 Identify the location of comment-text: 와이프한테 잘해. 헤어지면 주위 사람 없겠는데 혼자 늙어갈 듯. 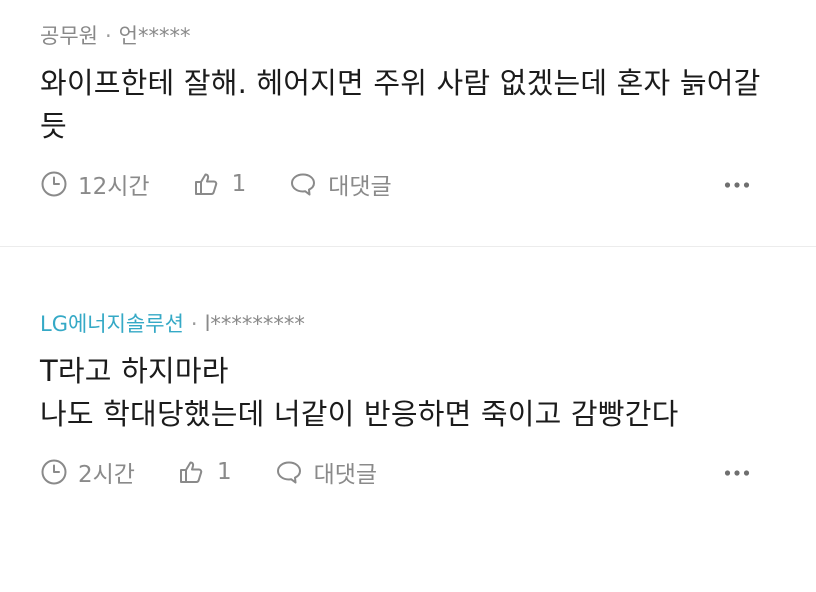
(400, 104).